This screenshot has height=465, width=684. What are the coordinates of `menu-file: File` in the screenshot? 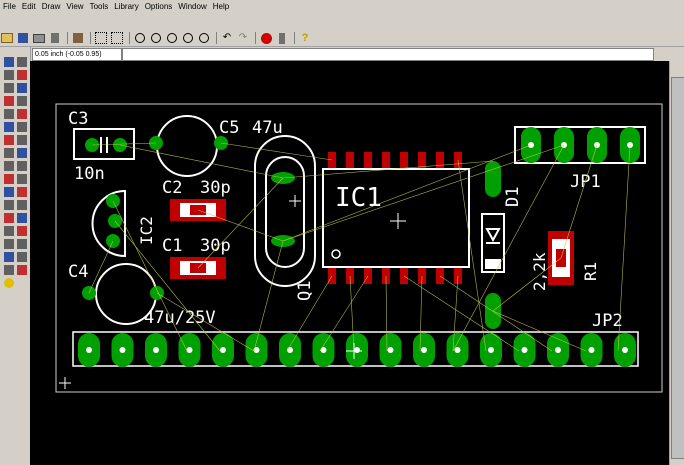 It's located at (9, 7).